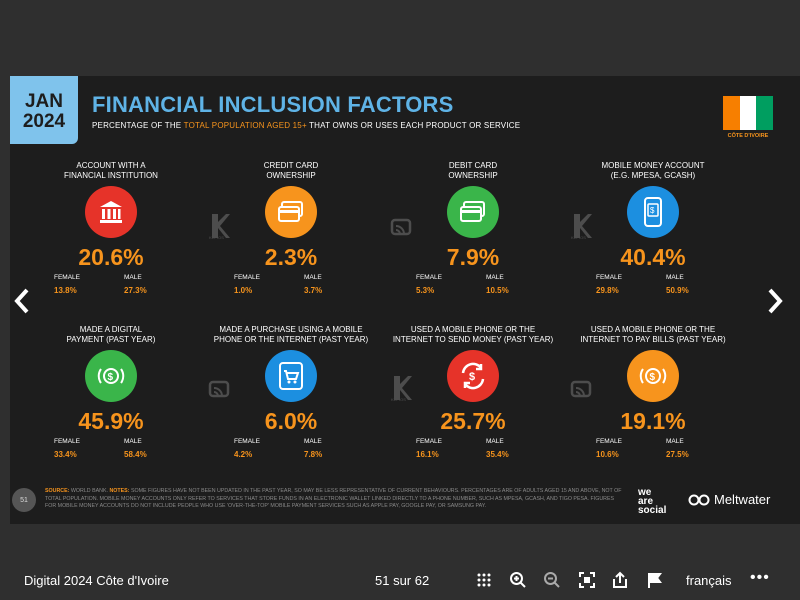 This screenshot has width=800, height=600. I want to click on stat-label: DEBIT CARD OWNERSHIP, so click(473, 170).